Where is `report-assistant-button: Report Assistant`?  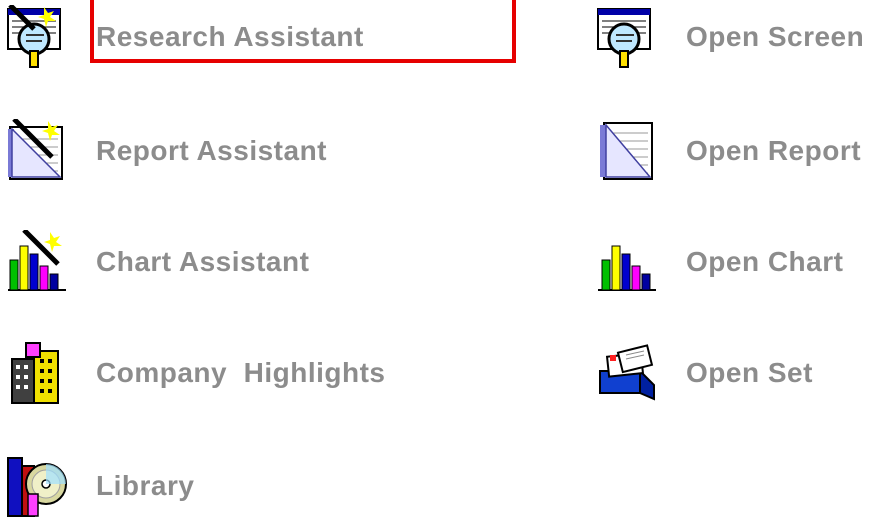 report-assistant-button: Report Assistant is located at coordinates (166, 151).